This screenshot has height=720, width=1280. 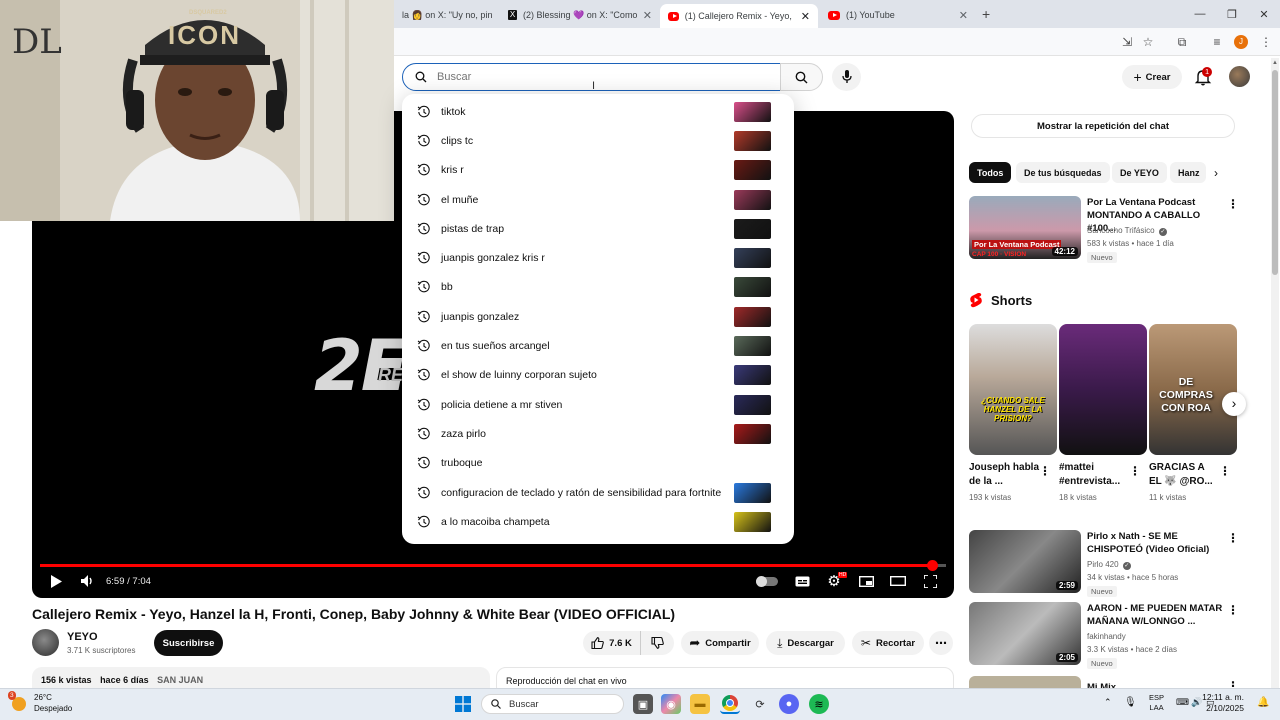 I want to click on share-button: ➦ Compartir, so click(x=720, y=643).